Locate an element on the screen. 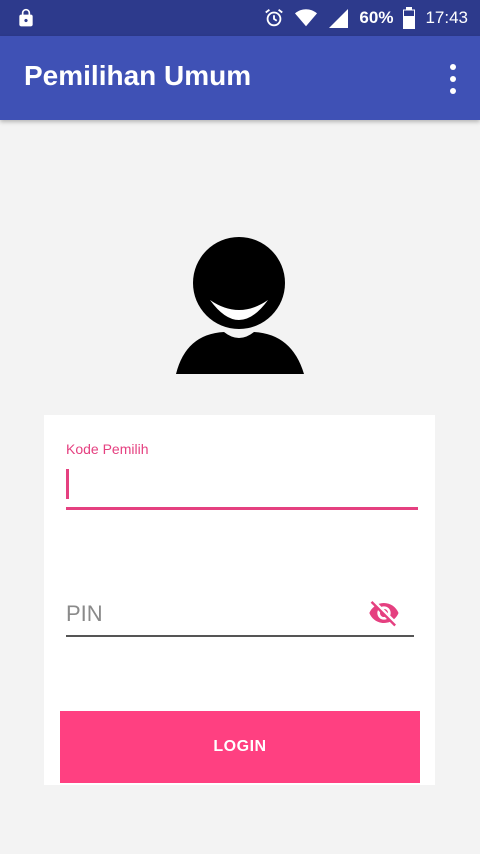  wifi-icon is located at coordinates (306, 18).